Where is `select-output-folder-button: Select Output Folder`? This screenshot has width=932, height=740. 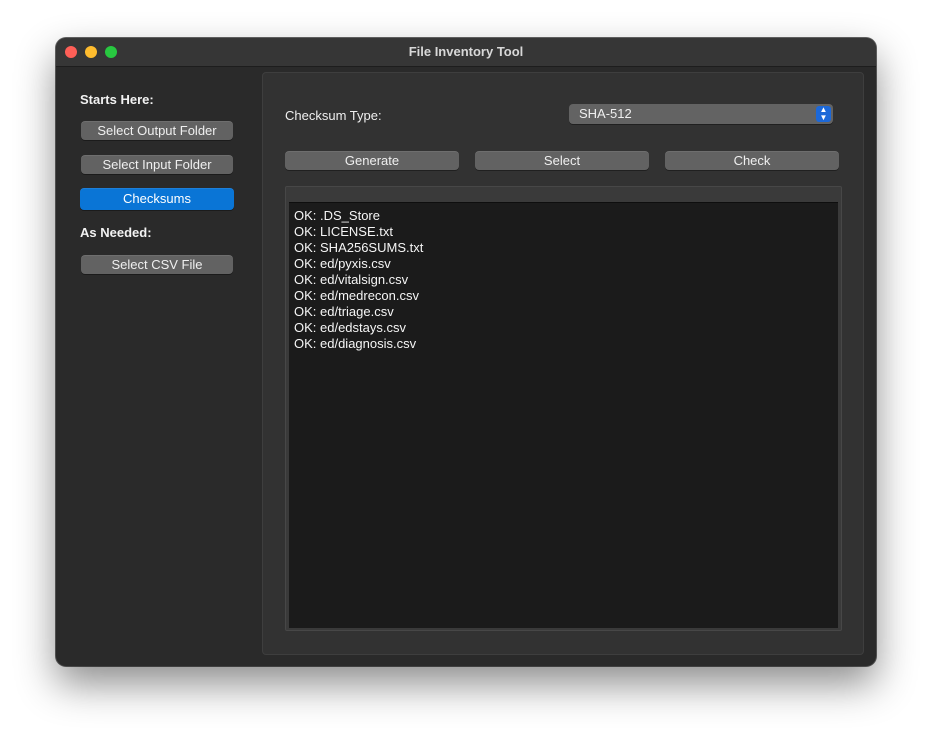 select-output-folder-button: Select Output Folder is located at coordinates (157, 130).